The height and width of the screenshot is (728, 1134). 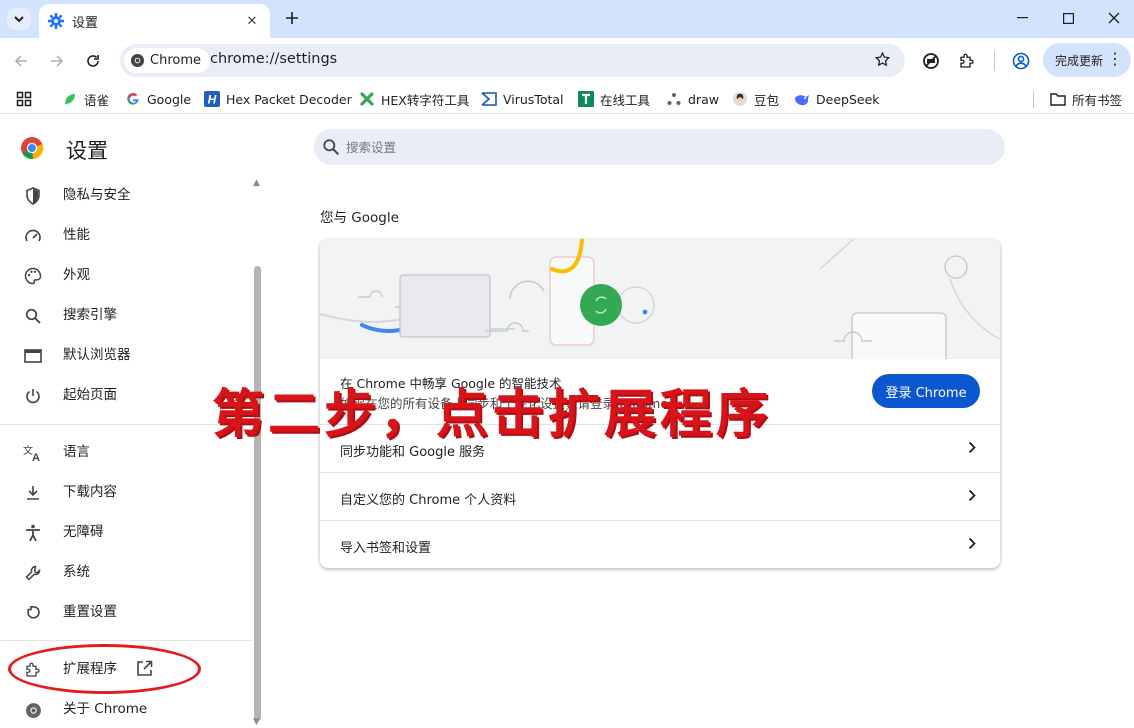 What do you see at coordinates (1079, 60) in the screenshot?
I see `update-label: 完成更新` at bounding box center [1079, 60].